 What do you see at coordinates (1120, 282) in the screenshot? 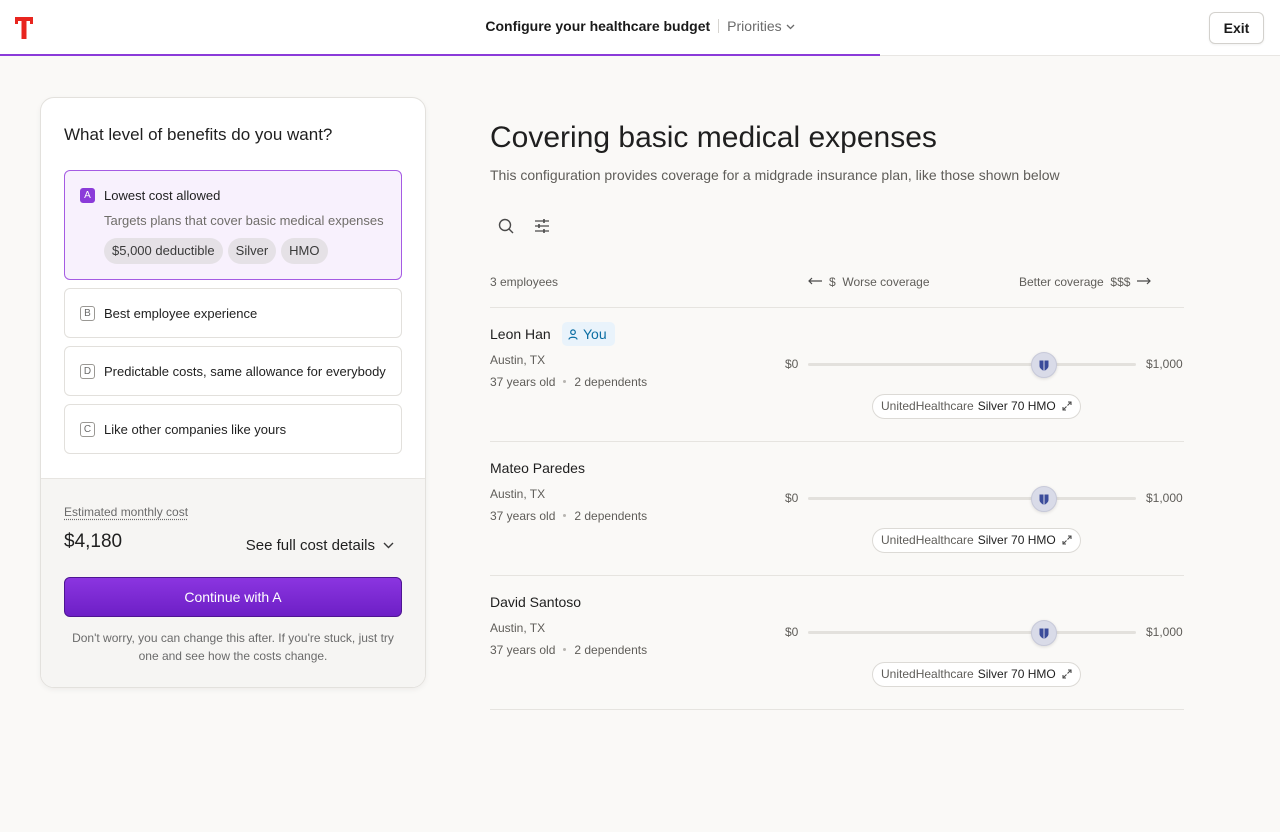
I see `better-symbol: $$$` at bounding box center [1120, 282].